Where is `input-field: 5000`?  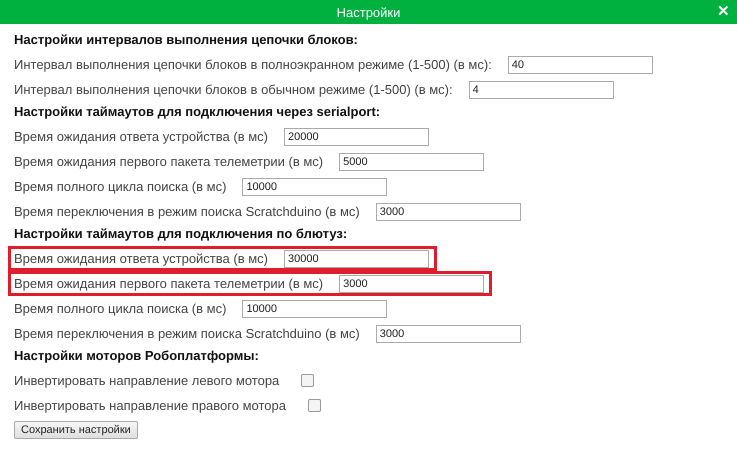
input-field: 5000 is located at coordinates (411, 161).